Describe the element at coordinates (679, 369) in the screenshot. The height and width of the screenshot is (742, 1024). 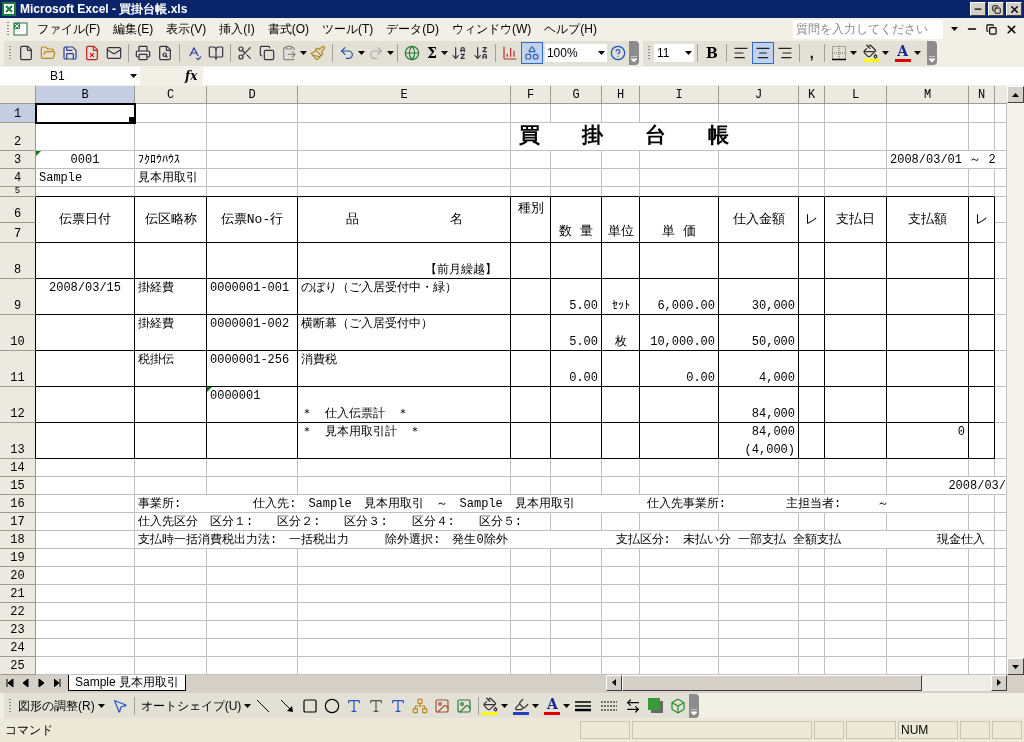
I see `cell: 0.00` at that location.